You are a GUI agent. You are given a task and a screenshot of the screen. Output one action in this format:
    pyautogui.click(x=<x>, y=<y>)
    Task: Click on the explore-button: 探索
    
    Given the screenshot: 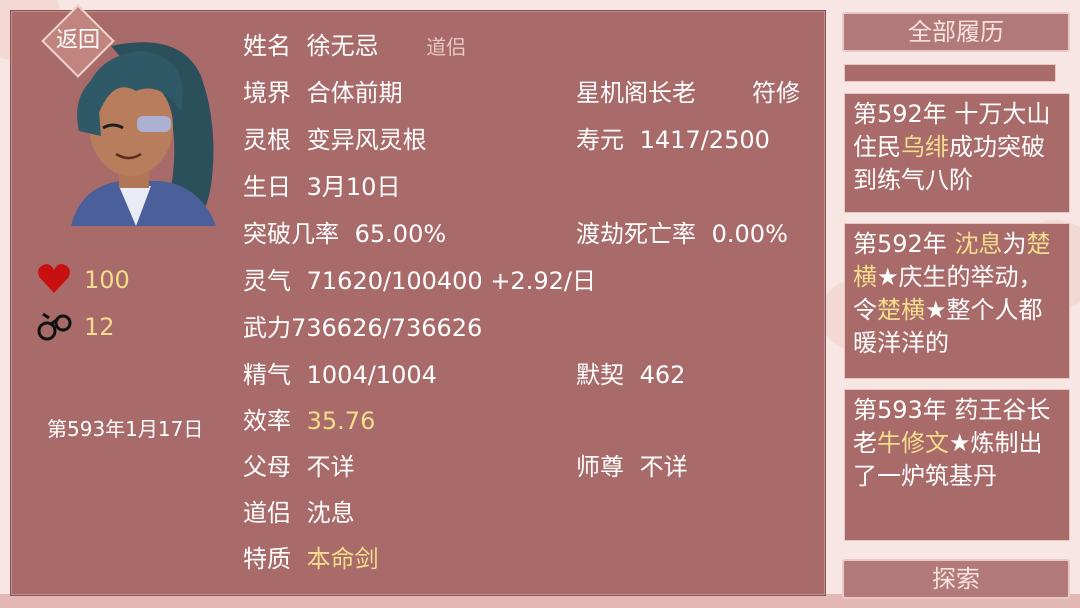 What is the action you would take?
    pyautogui.click(x=956, y=579)
    